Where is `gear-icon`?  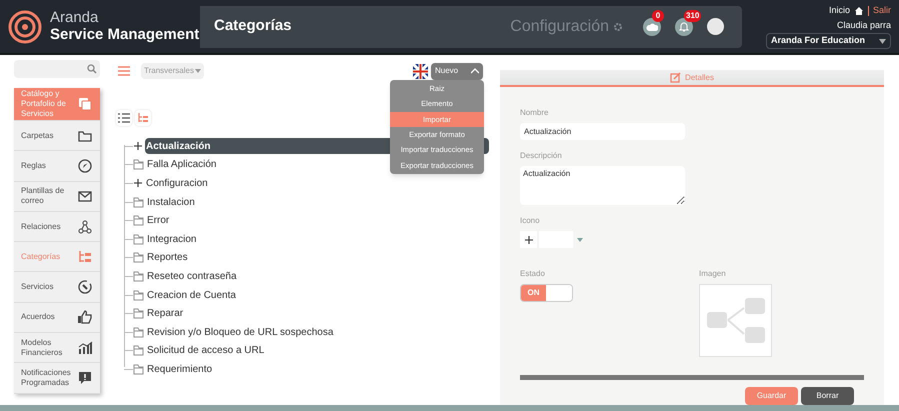 gear-icon is located at coordinates (618, 27).